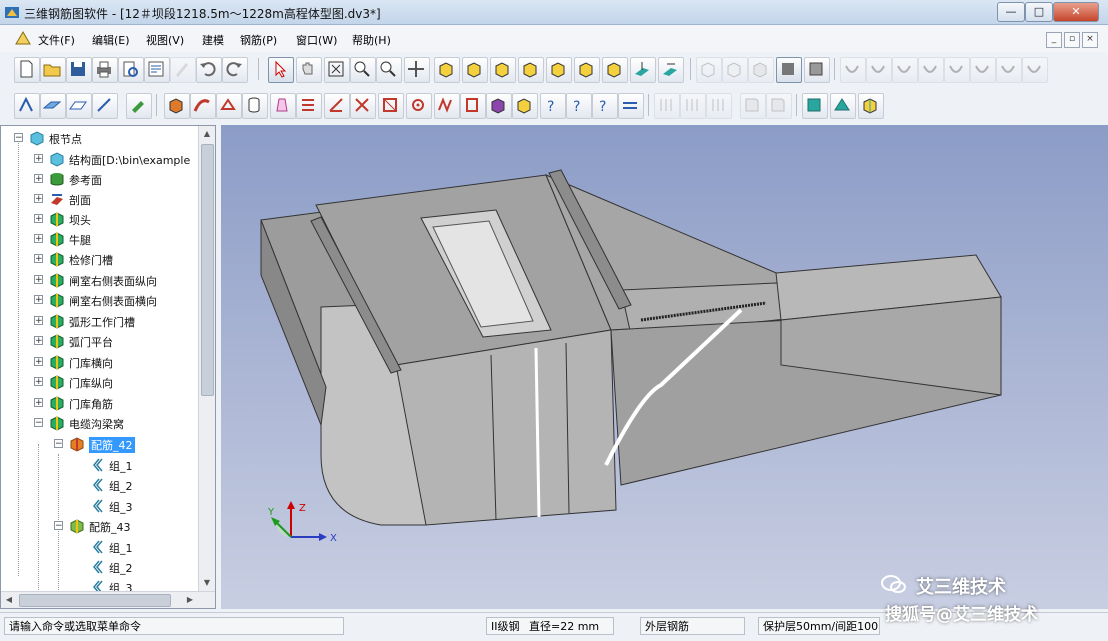 The height and width of the screenshot is (641, 1108). I want to click on rebar-point-button, so click(419, 106).